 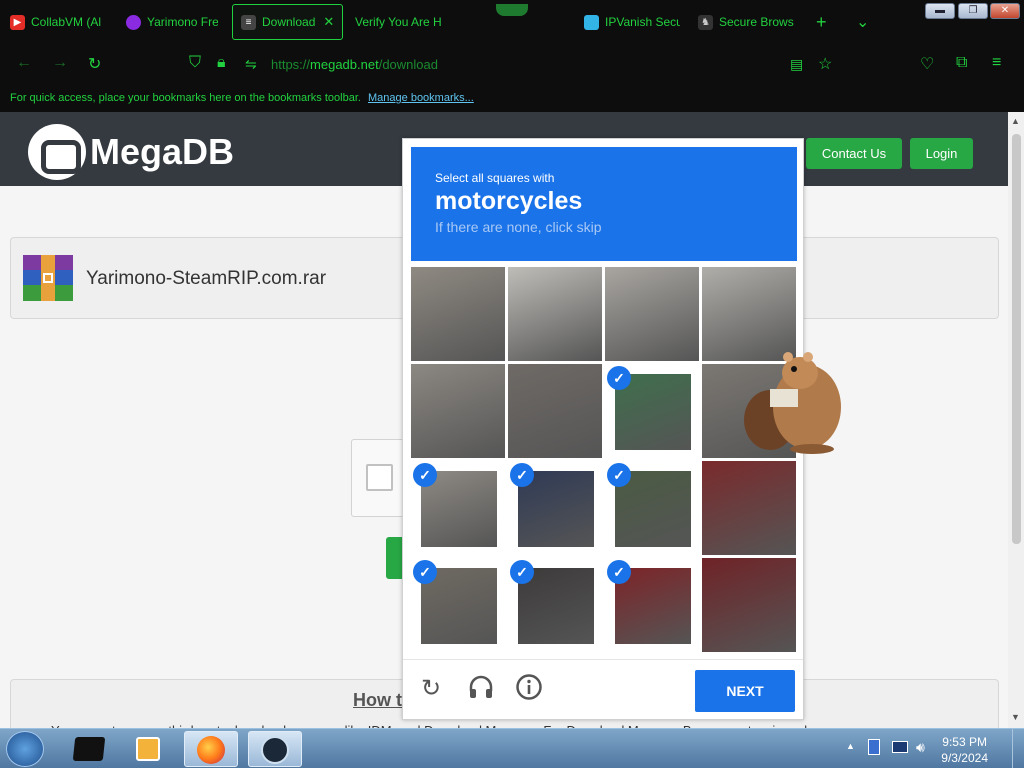 I want to click on tab-label: Verify You Are H, so click(x=398, y=22).